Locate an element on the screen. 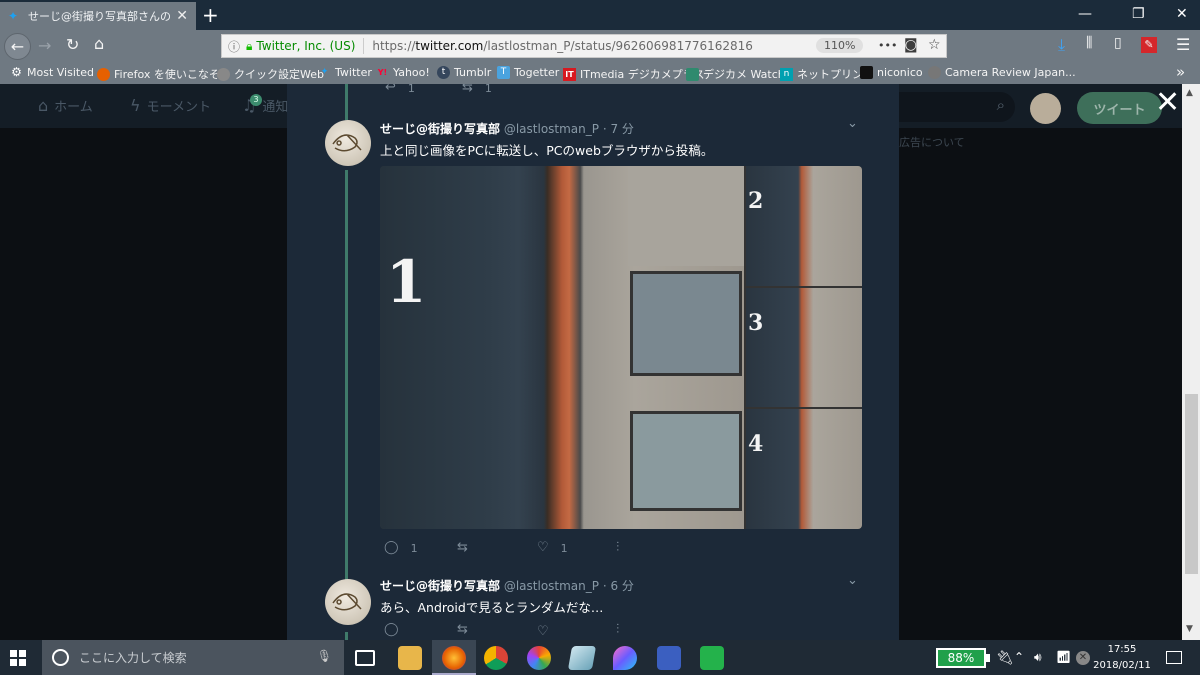 The height and width of the screenshot is (675, 1200). restore-button: ❐ is located at coordinates (1138, 14).